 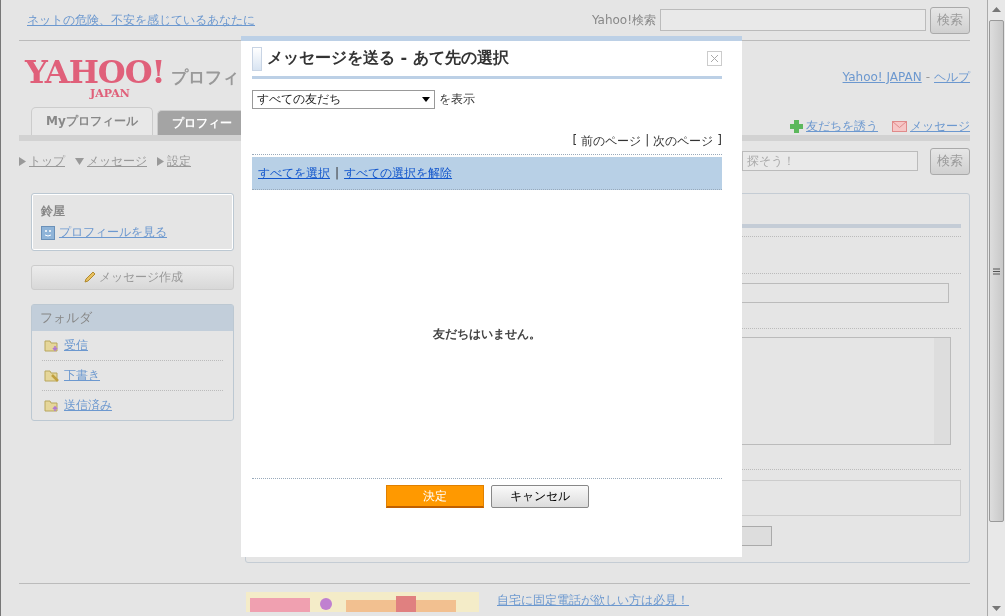 What do you see at coordinates (95, 77) in the screenshot?
I see `logo: YAHOO! JAPAN` at bounding box center [95, 77].